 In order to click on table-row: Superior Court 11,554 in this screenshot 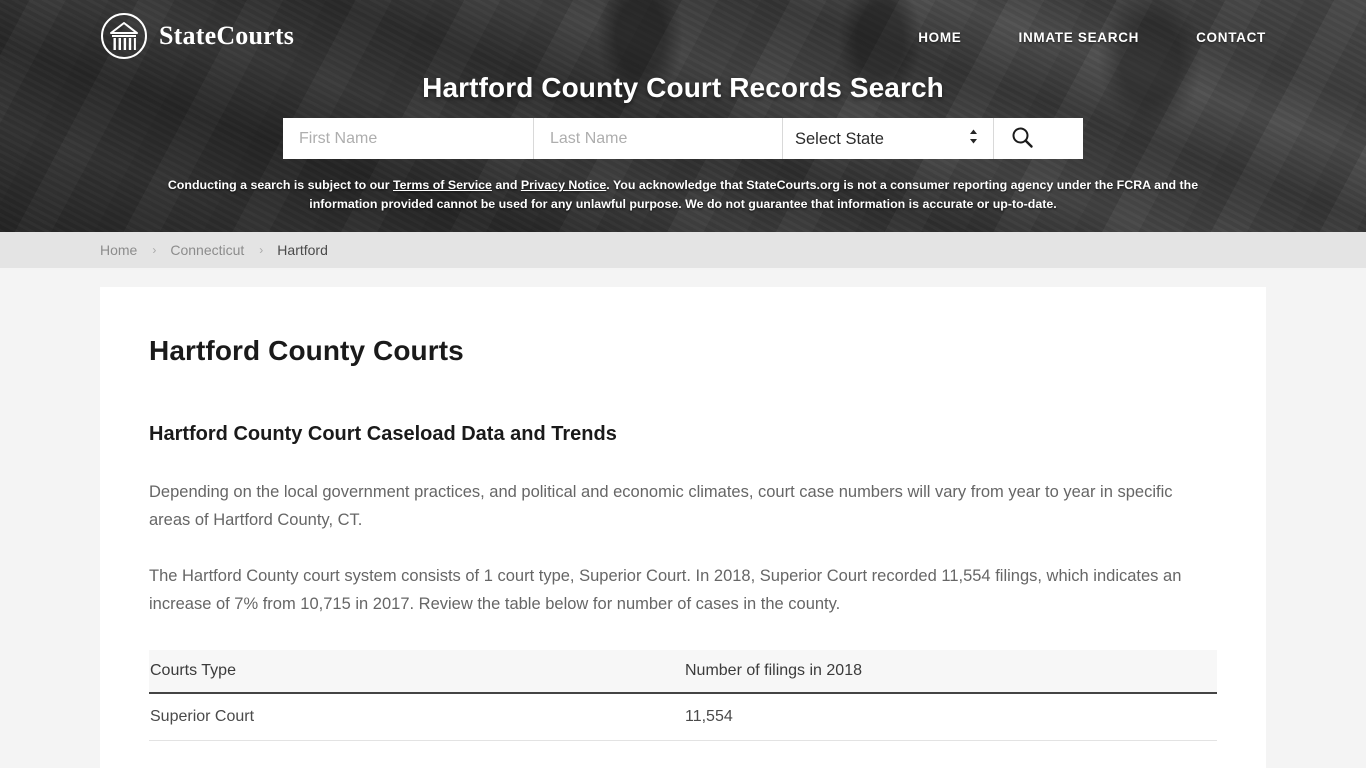, I will do `click(683, 717)`.